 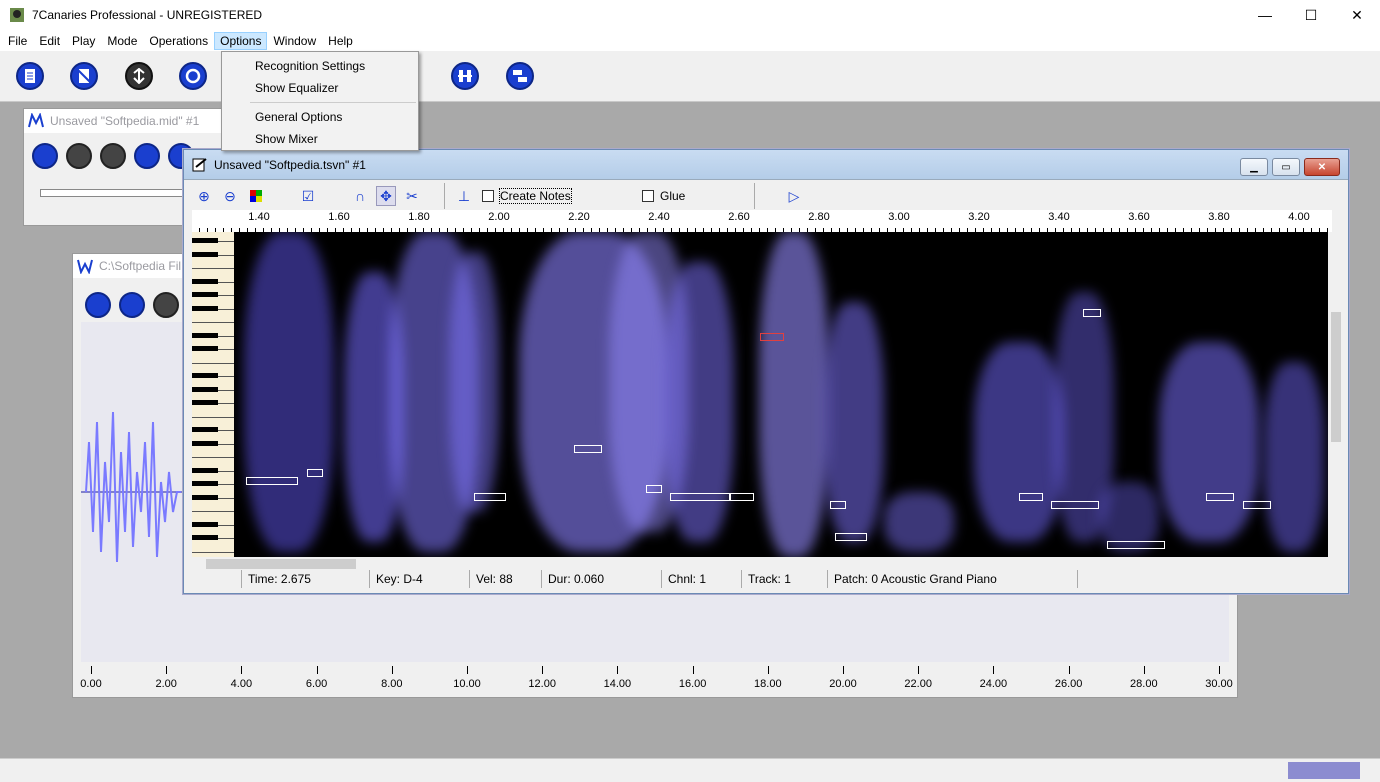 I want to click on play-from-start-icon, so click(x=98, y=305).